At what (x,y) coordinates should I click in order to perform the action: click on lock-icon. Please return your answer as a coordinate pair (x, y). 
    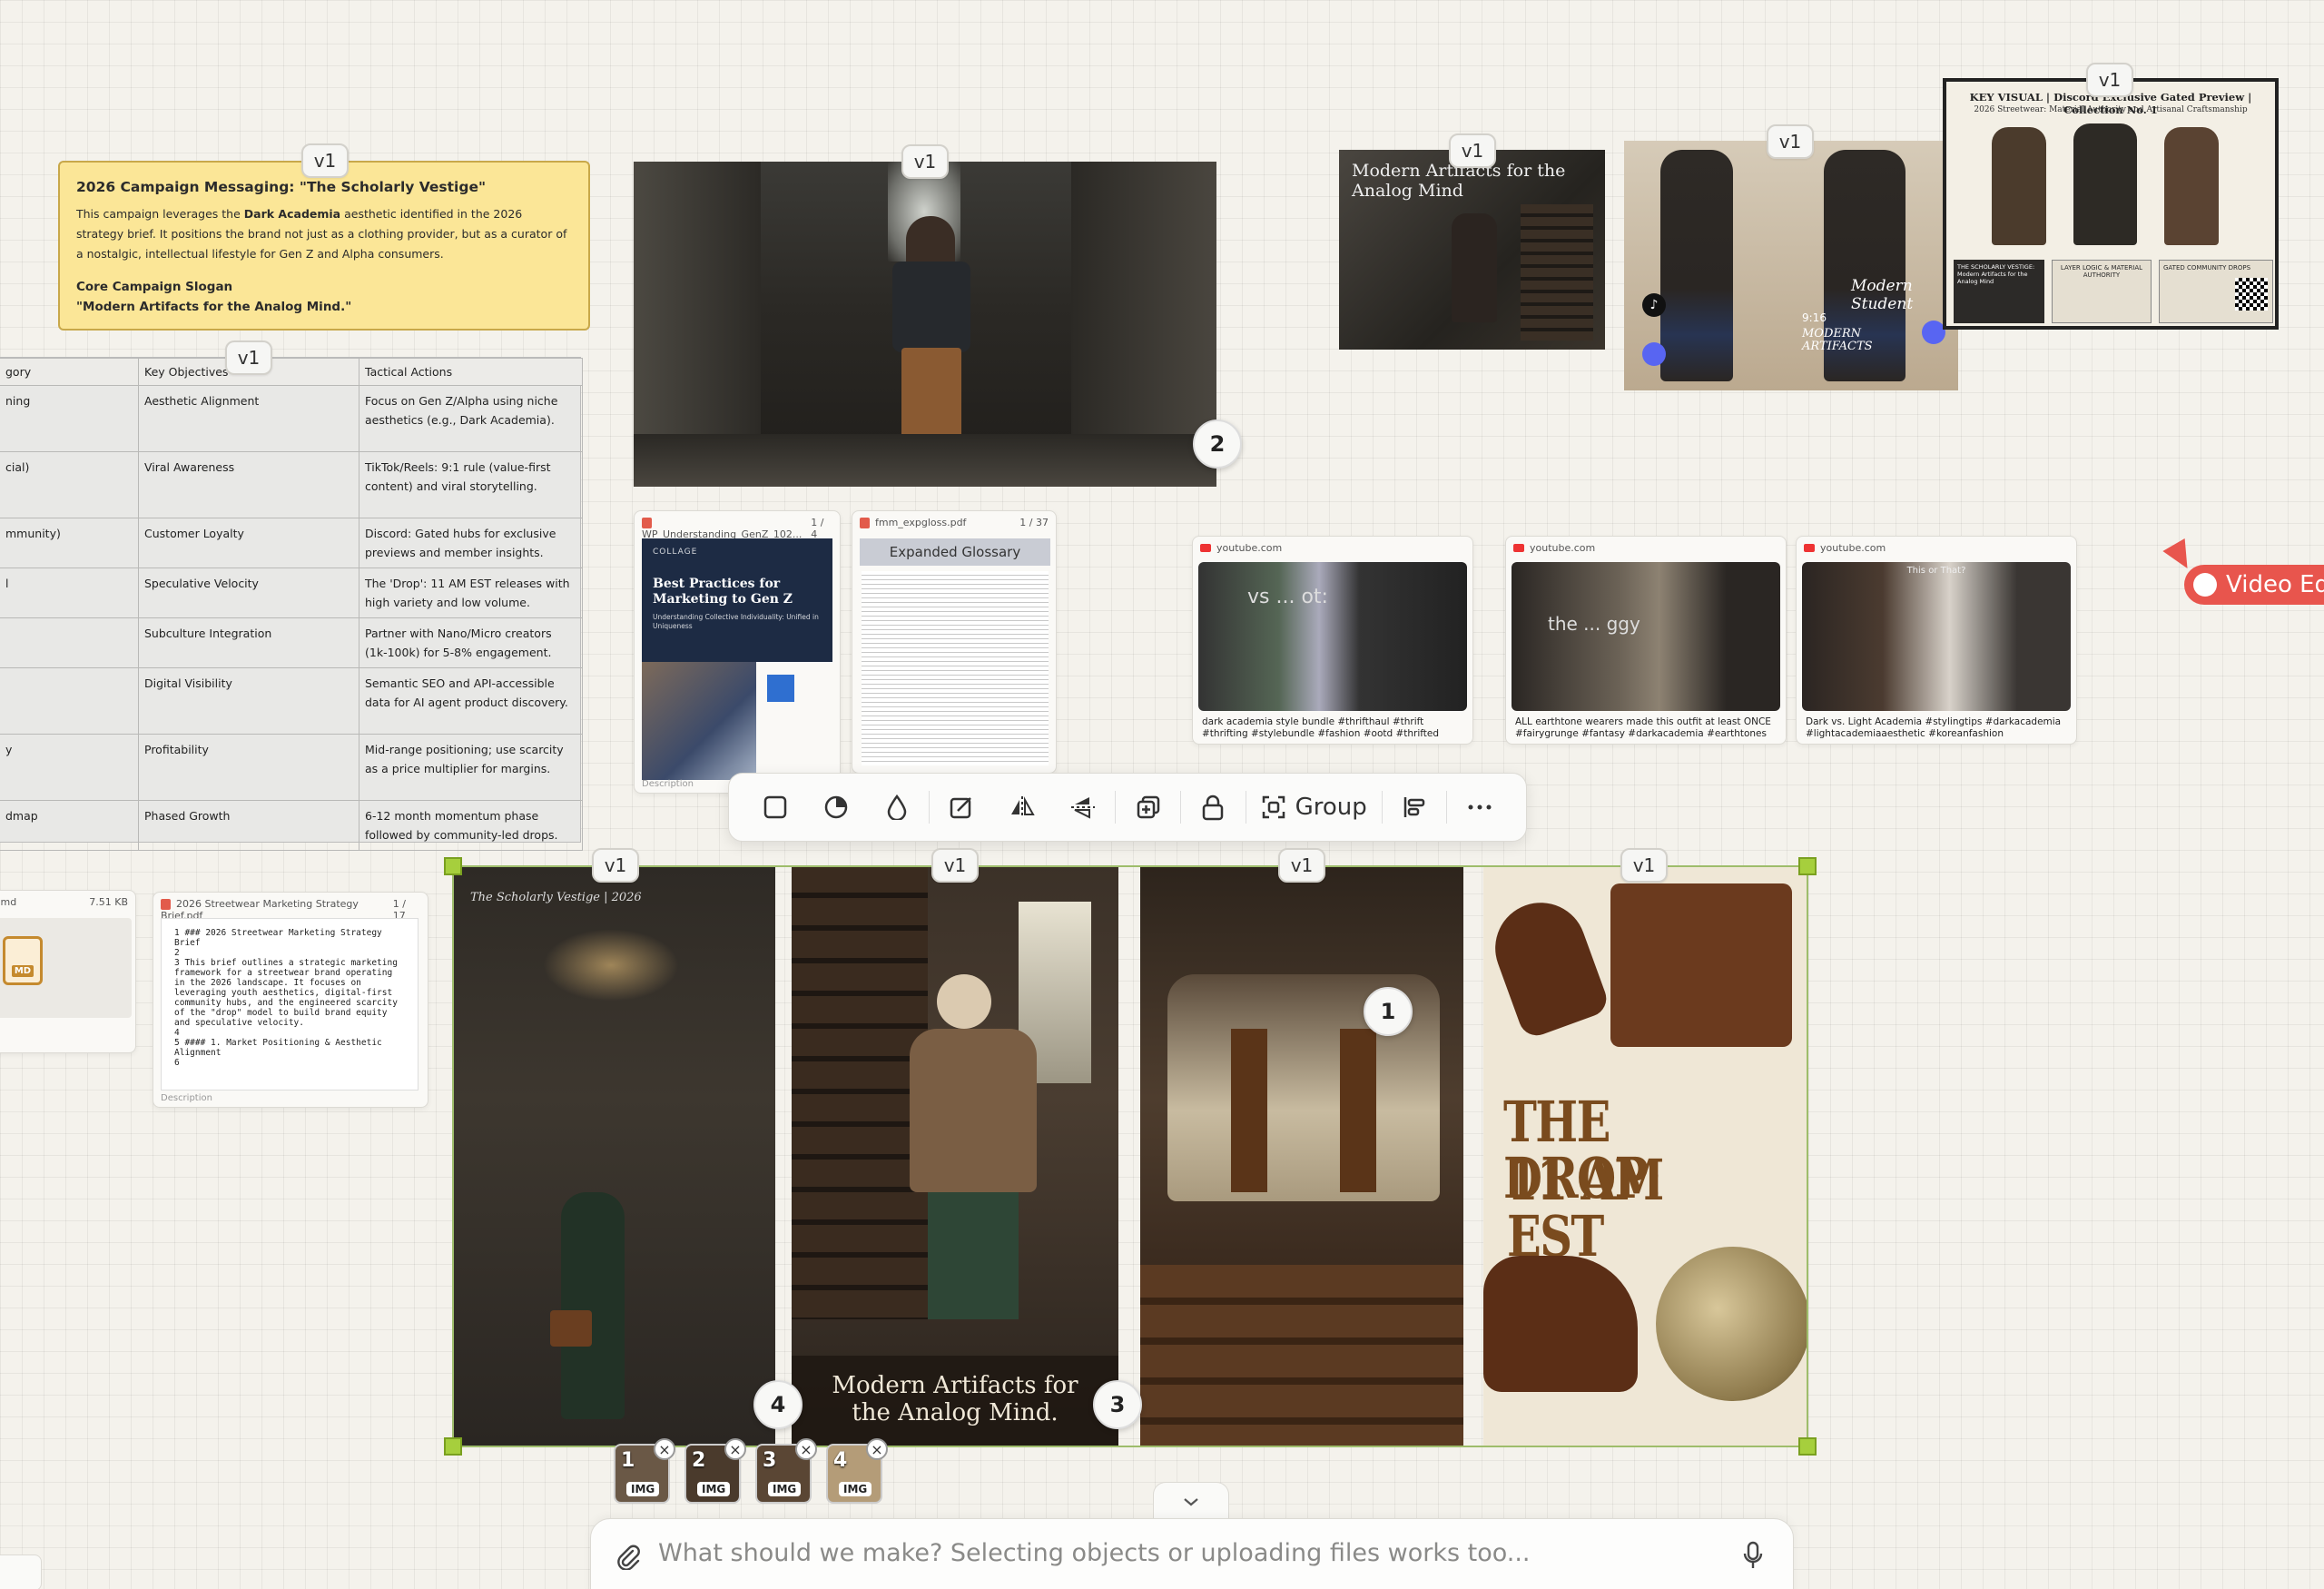
    Looking at the image, I should click on (1213, 807).